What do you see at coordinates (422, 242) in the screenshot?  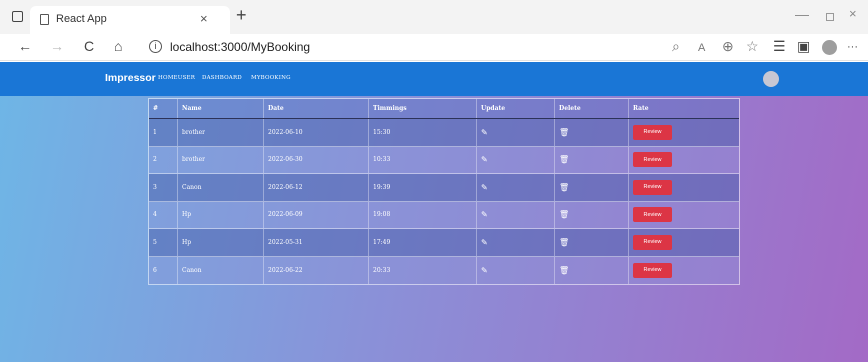 I see `row-time: 17:49` at bounding box center [422, 242].